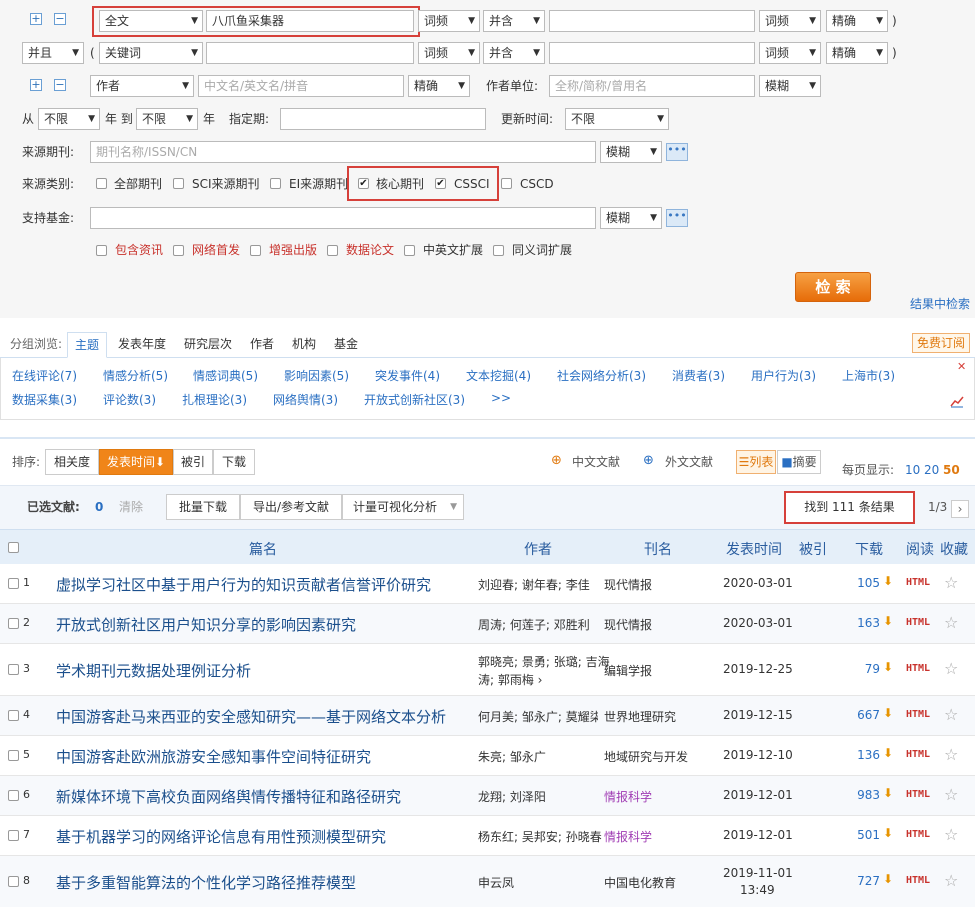 Image resolution: width=975 pixels, height=907 pixels. Describe the element at coordinates (403, 507) in the screenshot. I see `analysis-dropdown: 计量可视化分析 ▼` at that location.